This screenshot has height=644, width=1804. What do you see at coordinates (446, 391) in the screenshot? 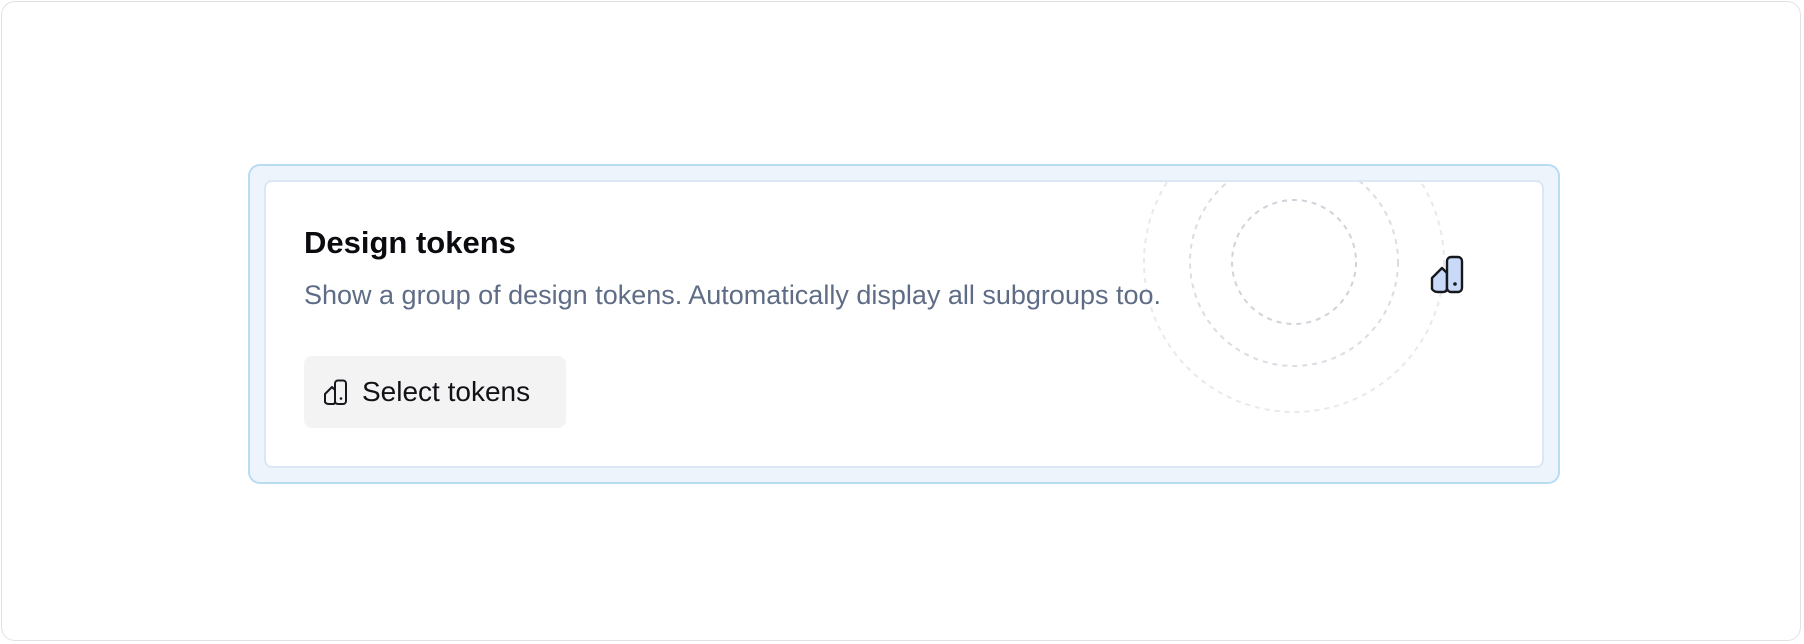
I see `select-tokens-label: Select tokens` at bounding box center [446, 391].